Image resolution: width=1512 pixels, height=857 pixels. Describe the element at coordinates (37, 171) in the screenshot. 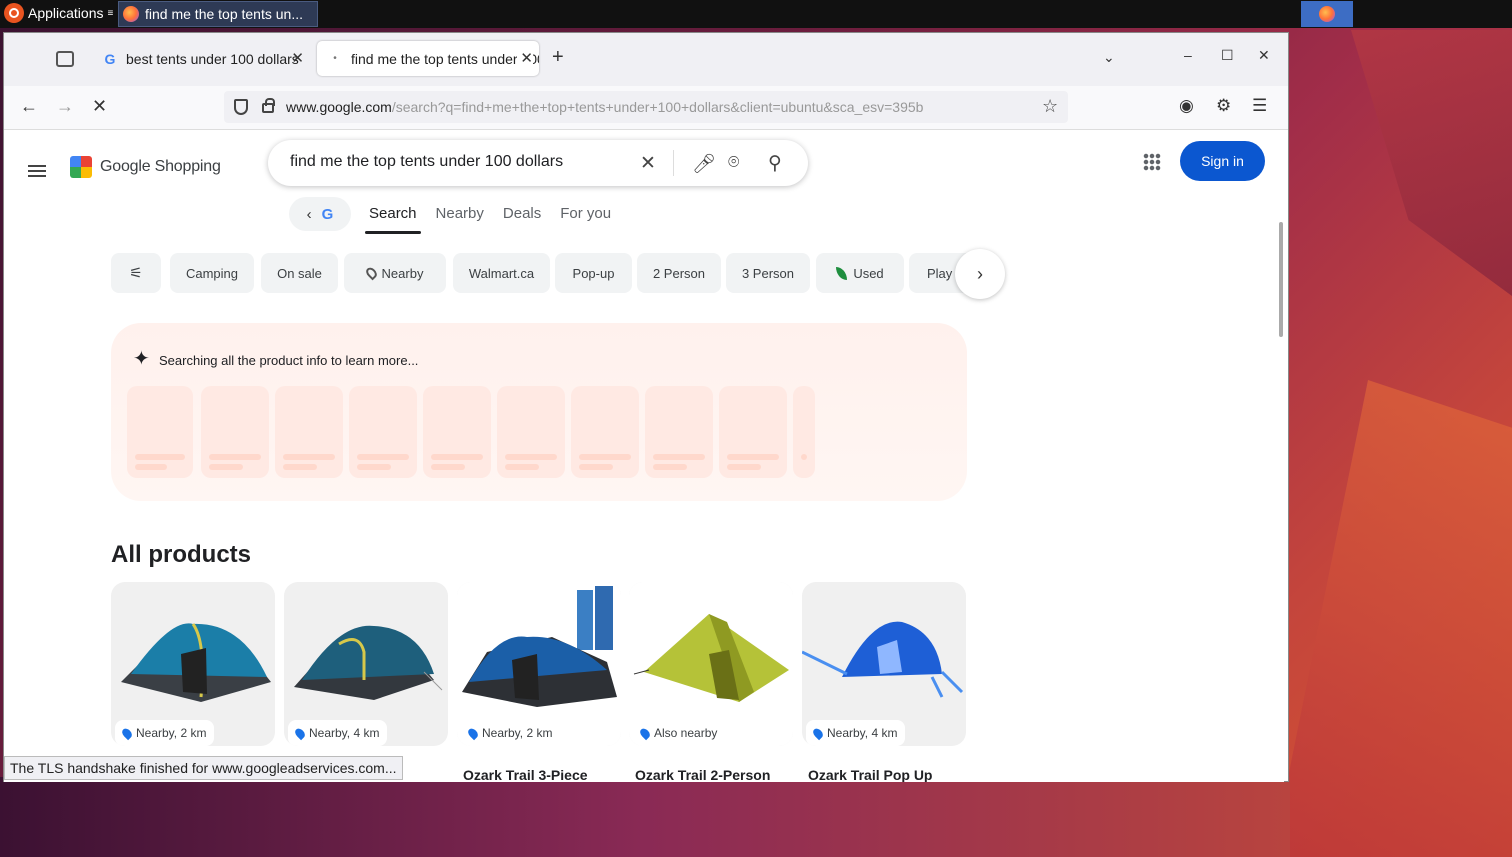

I see `main-menu-icon` at that location.